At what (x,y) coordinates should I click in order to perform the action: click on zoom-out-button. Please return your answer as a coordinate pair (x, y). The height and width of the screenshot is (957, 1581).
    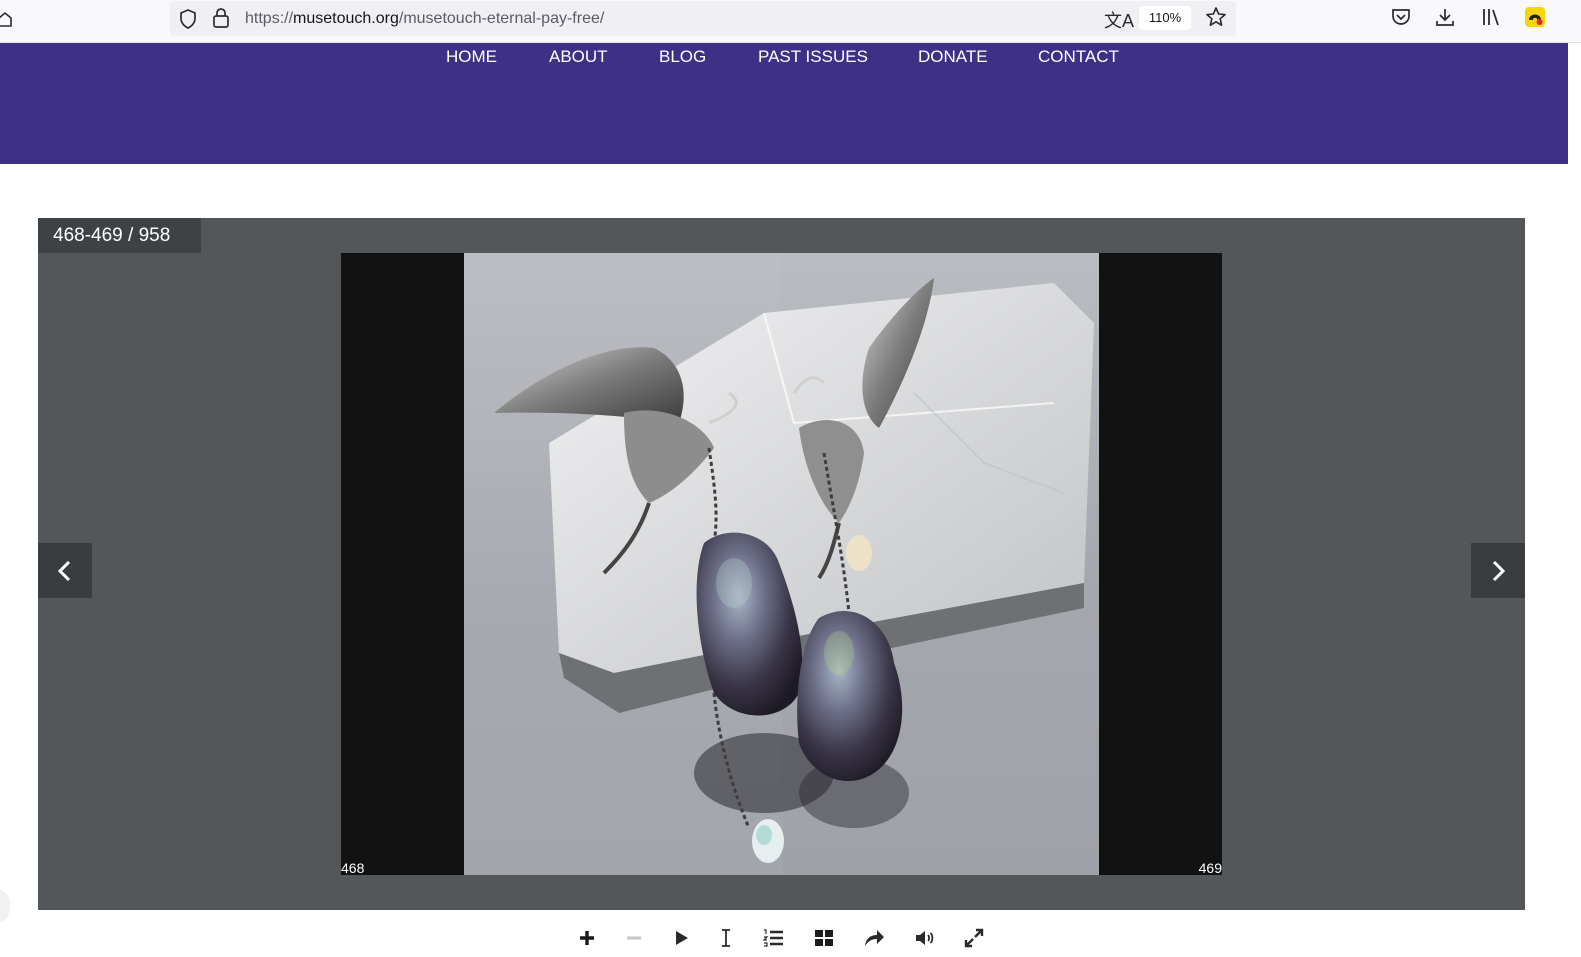
    Looking at the image, I should click on (634, 938).